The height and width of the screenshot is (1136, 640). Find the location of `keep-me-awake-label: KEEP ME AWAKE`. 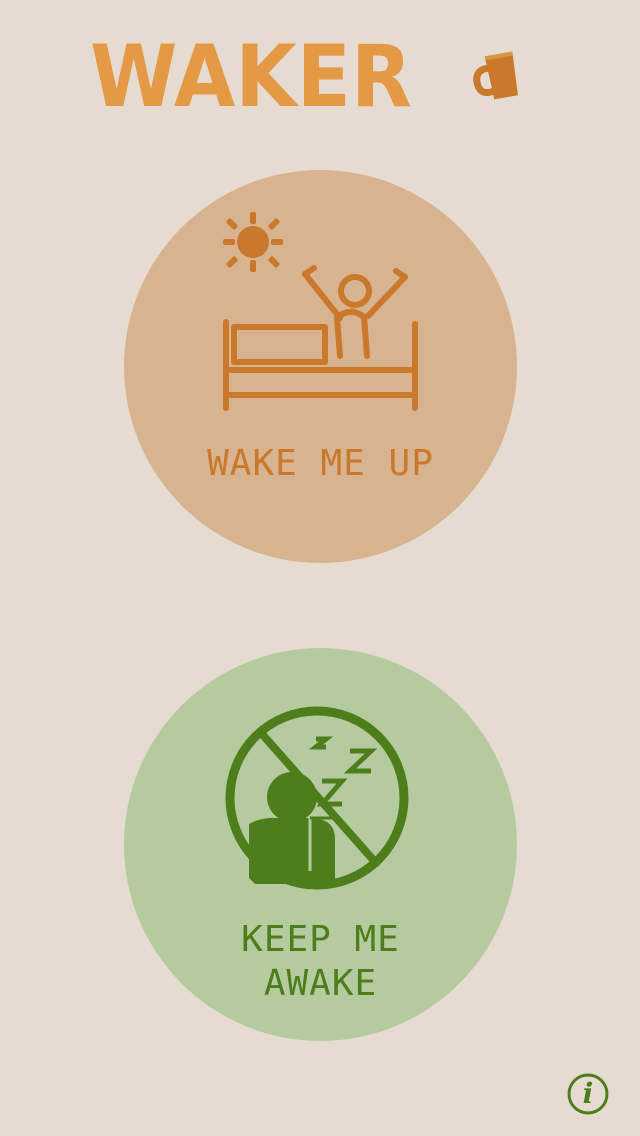

keep-me-awake-label: KEEP ME AWAKE is located at coordinates (320, 961).